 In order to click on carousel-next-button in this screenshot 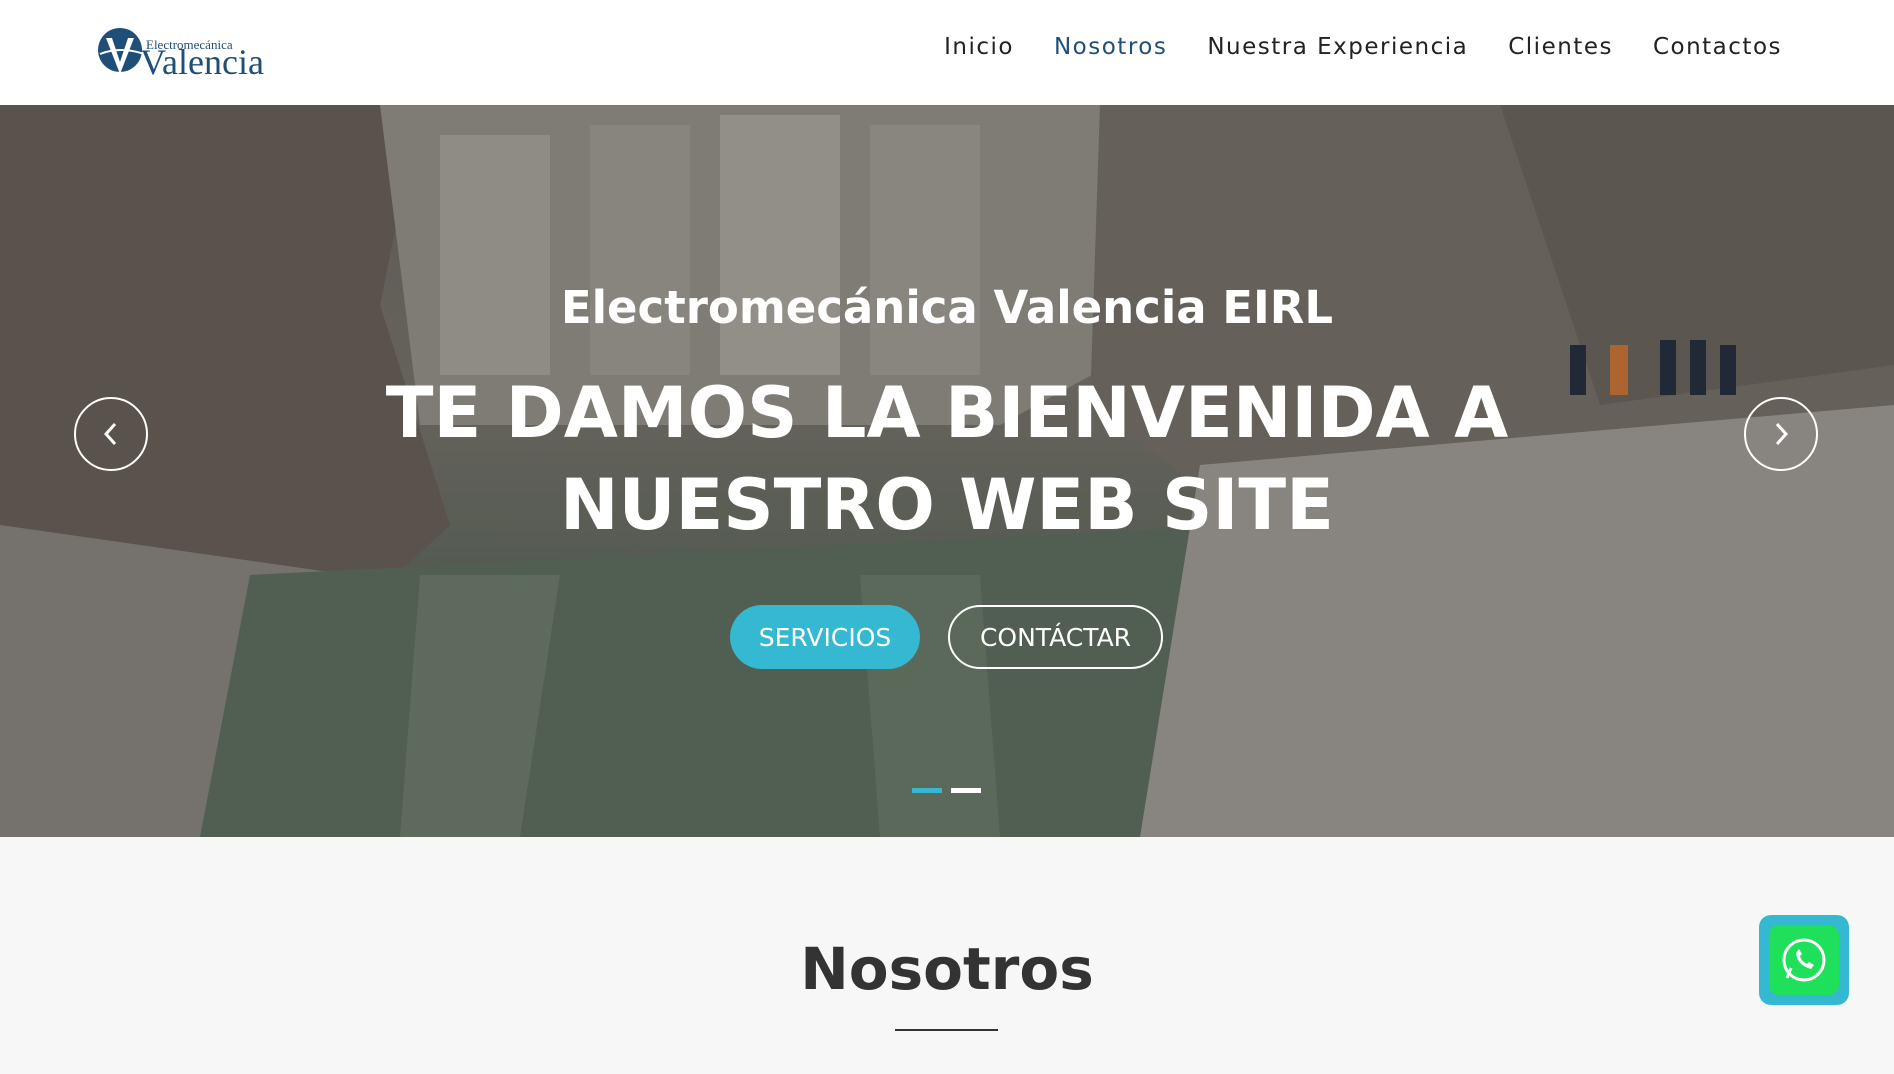, I will do `click(1781, 434)`.